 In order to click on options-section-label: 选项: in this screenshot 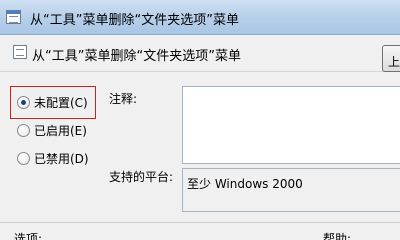, I will do `click(28, 236)`.